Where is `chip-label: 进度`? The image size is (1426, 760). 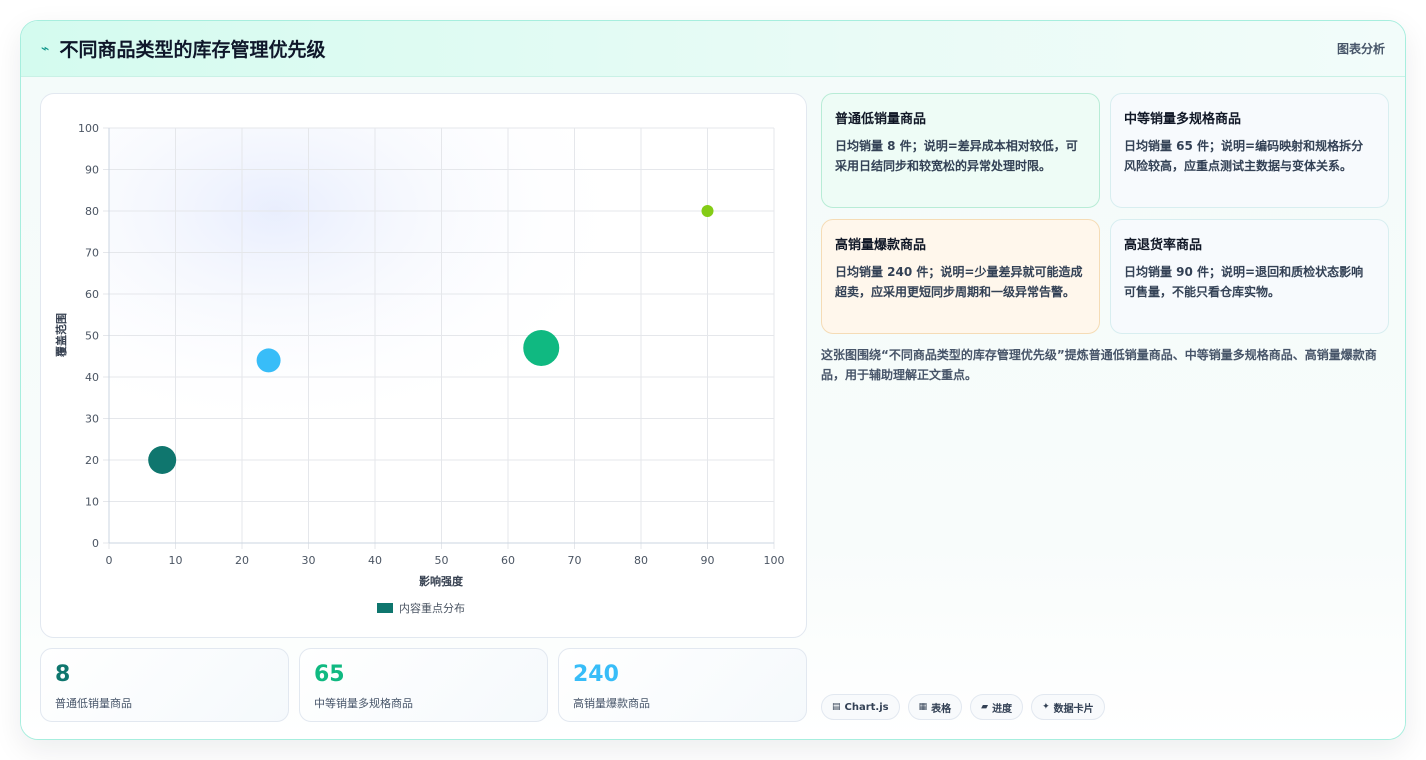
chip-label: 进度 is located at coordinates (1002, 709).